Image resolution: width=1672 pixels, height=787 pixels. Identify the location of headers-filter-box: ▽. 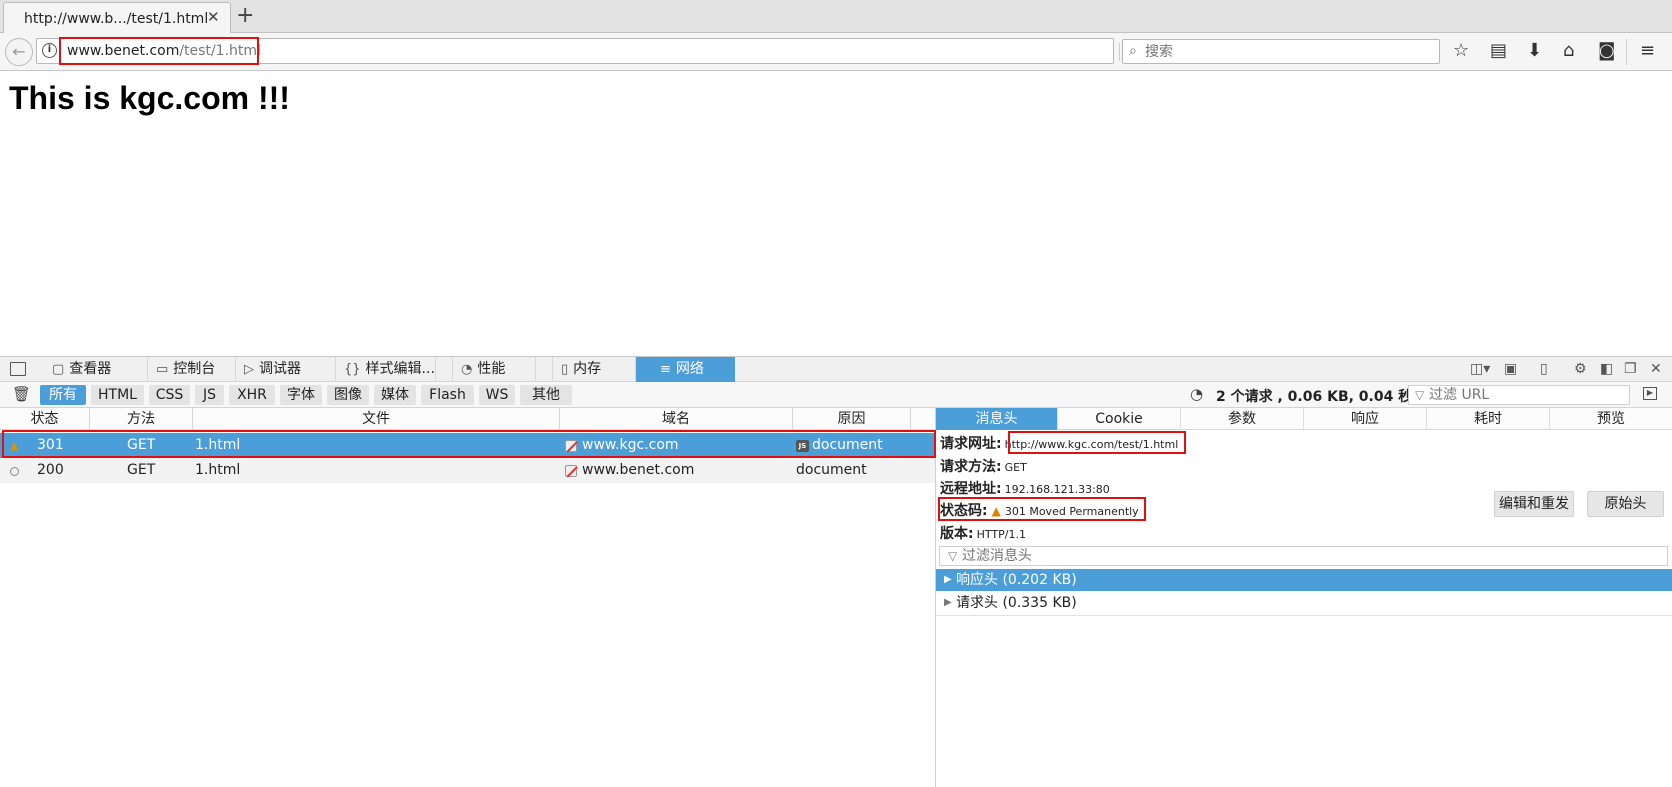
(1303, 556).